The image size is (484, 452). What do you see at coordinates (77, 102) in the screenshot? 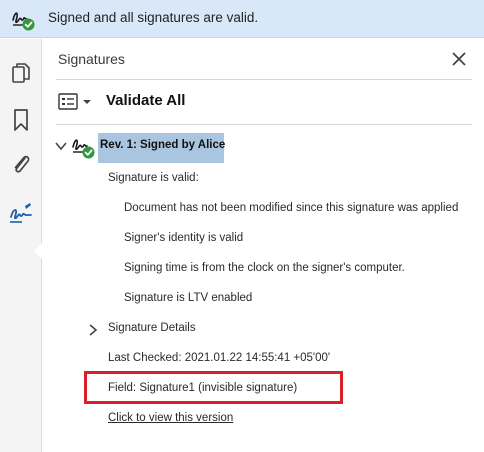
I see `options-menu-button` at bounding box center [77, 102].